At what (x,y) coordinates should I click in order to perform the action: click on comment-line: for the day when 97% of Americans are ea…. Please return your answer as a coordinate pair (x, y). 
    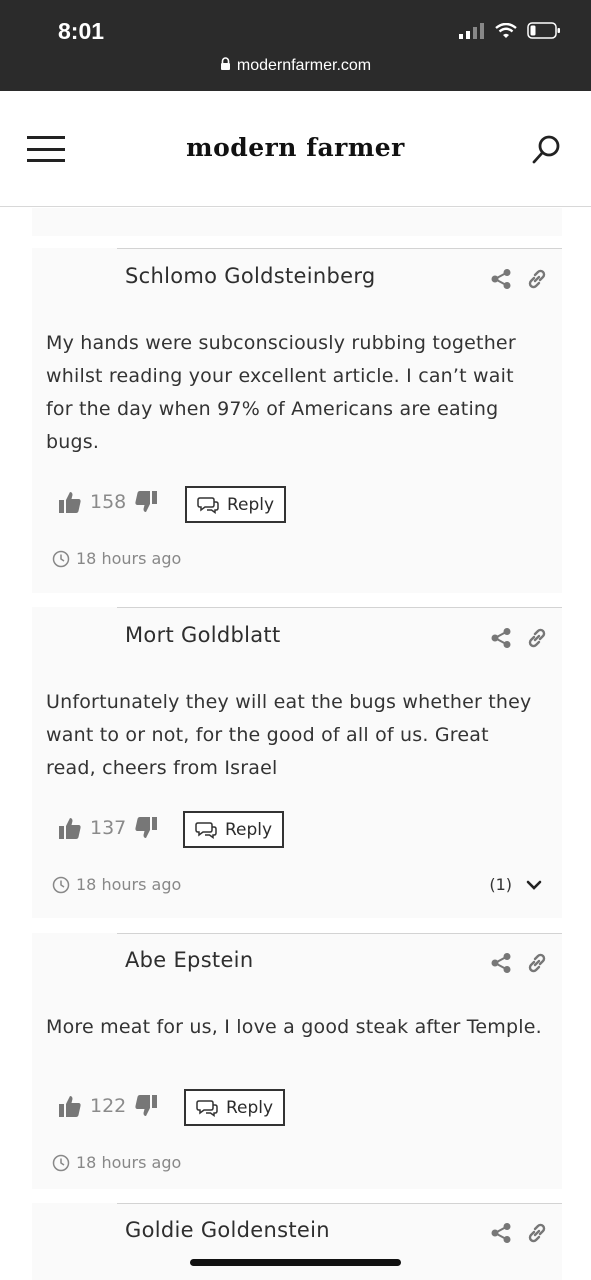
    Looking at the image, I should click on (272, 409).